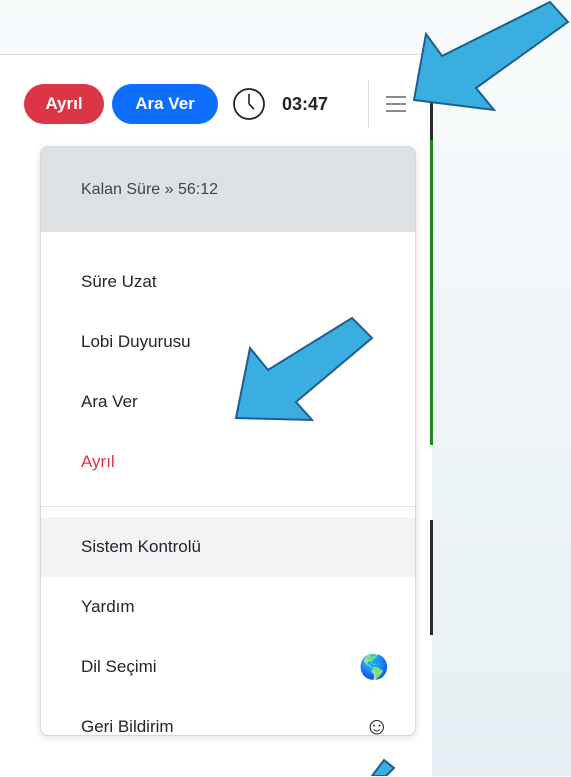  I want to click on globe-icon: 🌎, so click(374, 667).